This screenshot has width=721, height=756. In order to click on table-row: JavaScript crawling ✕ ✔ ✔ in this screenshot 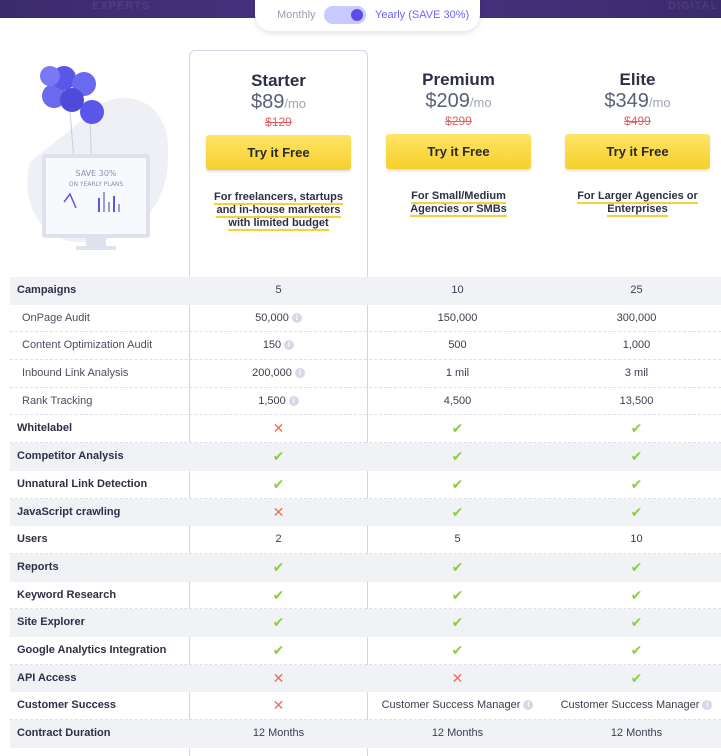, I will do `click(365, 512)`.